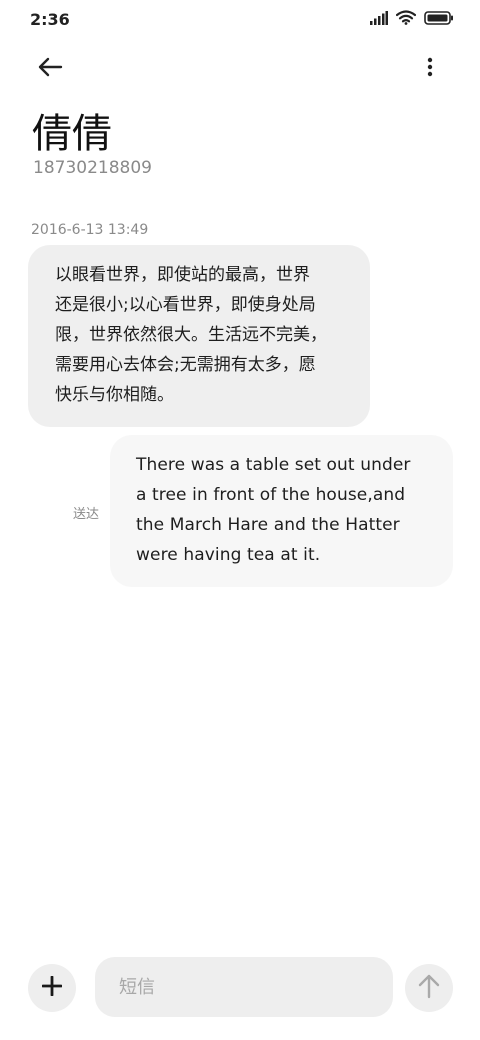 The image size is (480, 1040). I want to click on more-options-button, so click(430, 69).